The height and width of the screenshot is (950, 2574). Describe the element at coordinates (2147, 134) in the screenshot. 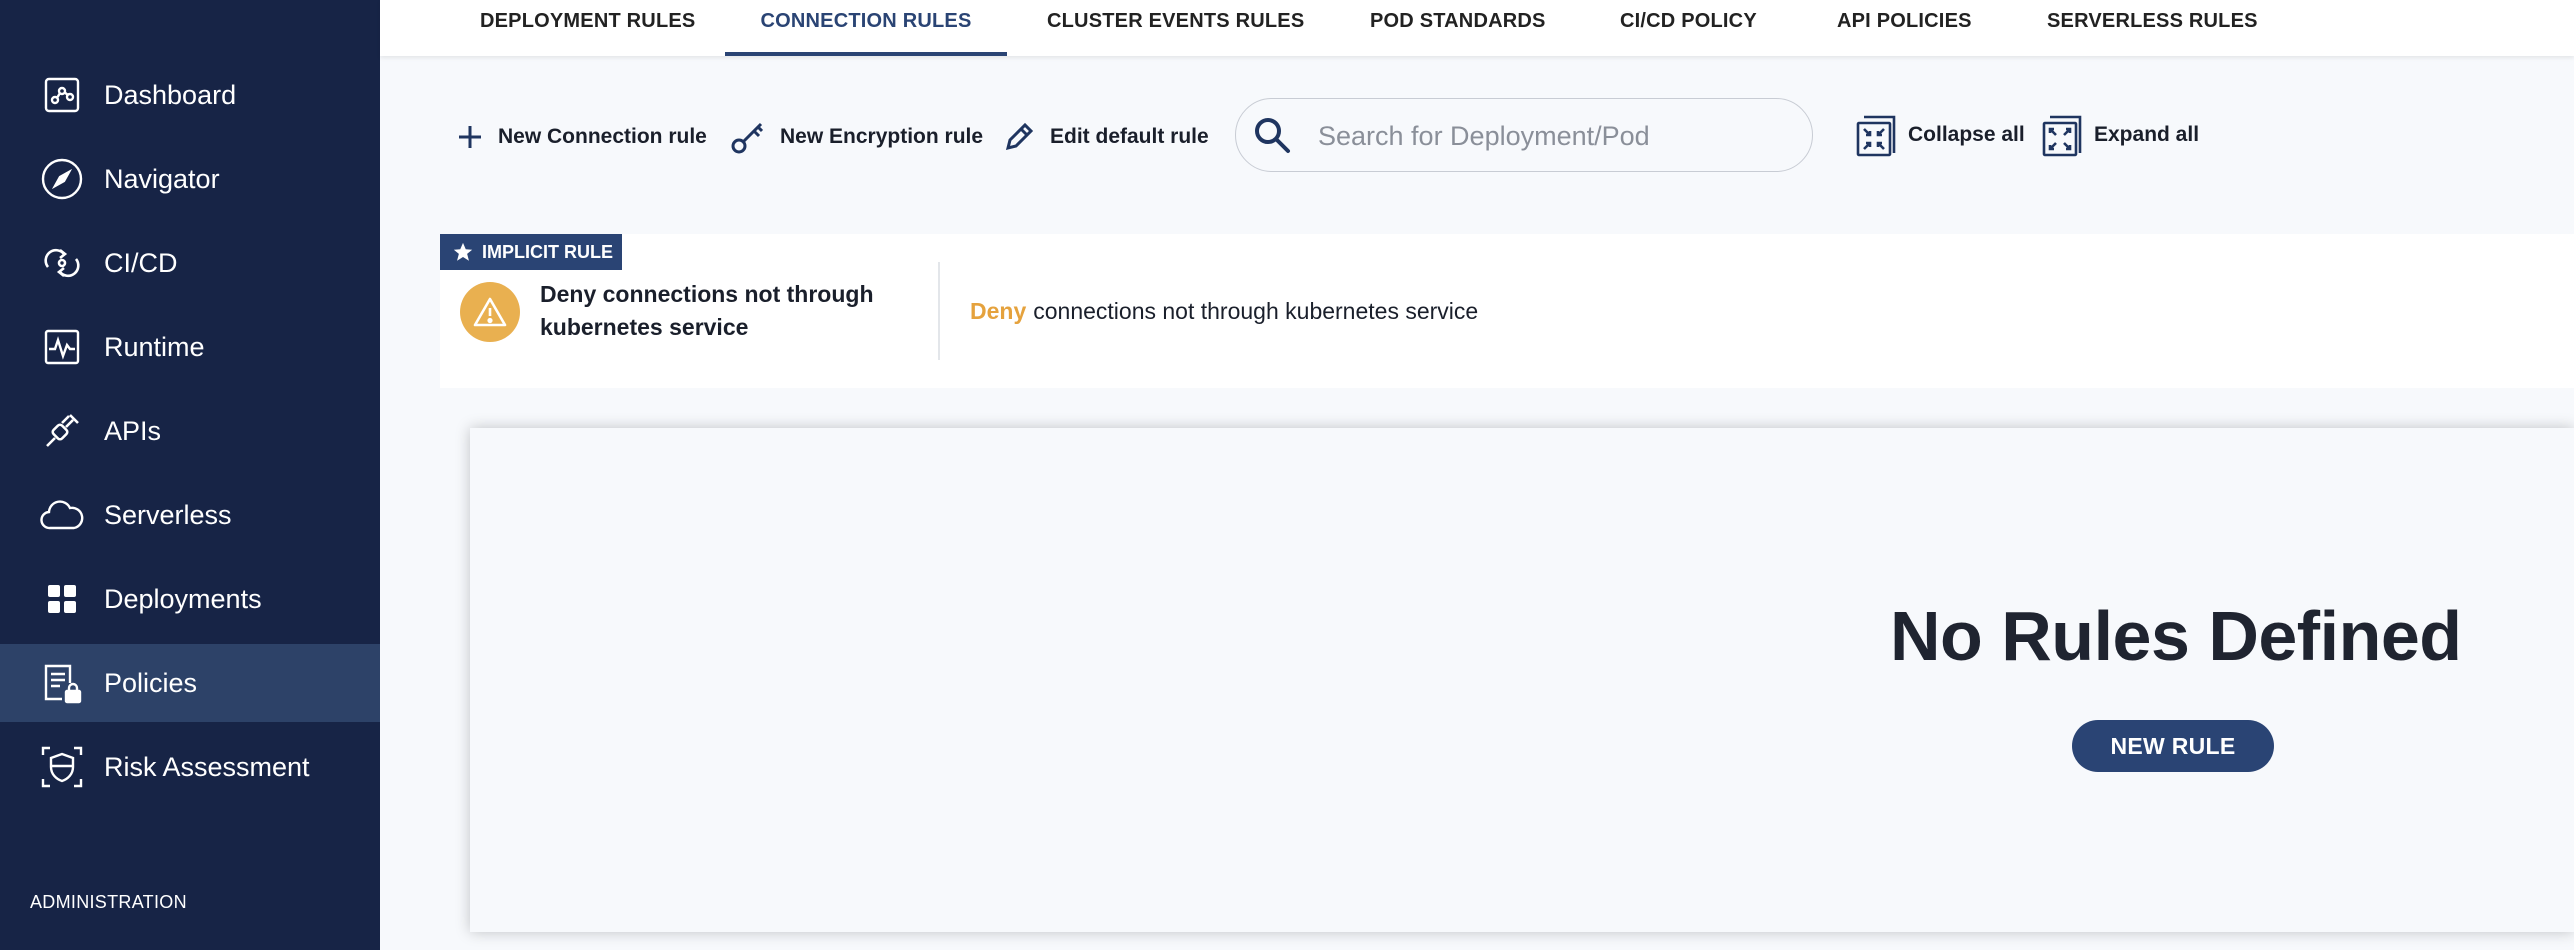

I see `expand-all-label: Expand all` at that location.